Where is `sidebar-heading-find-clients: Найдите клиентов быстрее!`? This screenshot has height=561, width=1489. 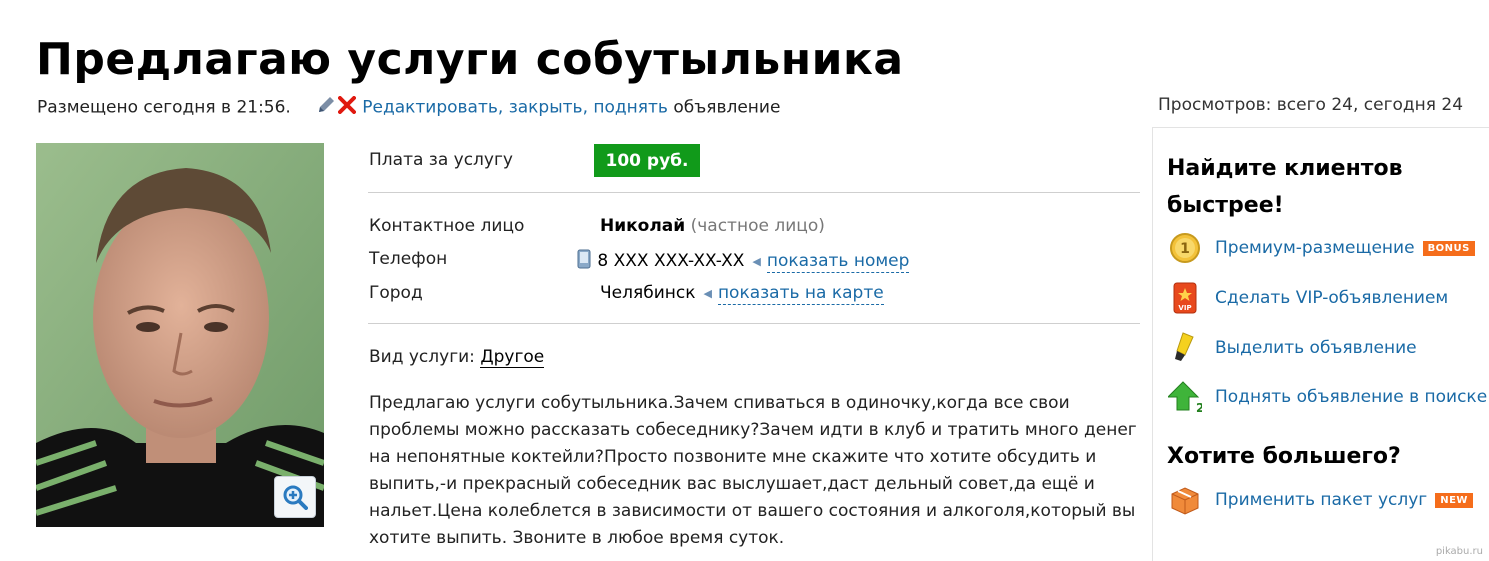 sidebar-heading-find-clients: Найдите клиентов быстрее! is located at coordinates (1285, 187).